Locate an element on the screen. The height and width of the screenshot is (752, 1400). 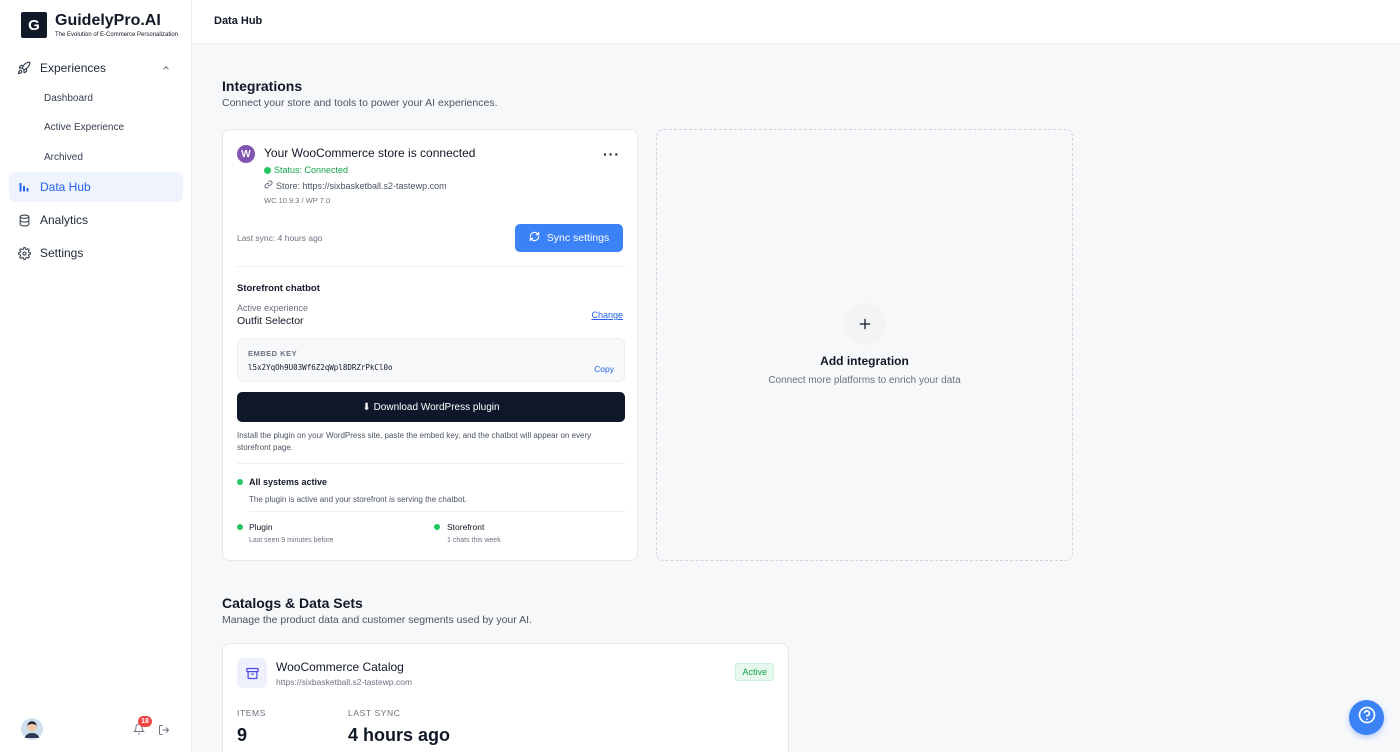
status-badge: Active is located at coordinates (754, 672).